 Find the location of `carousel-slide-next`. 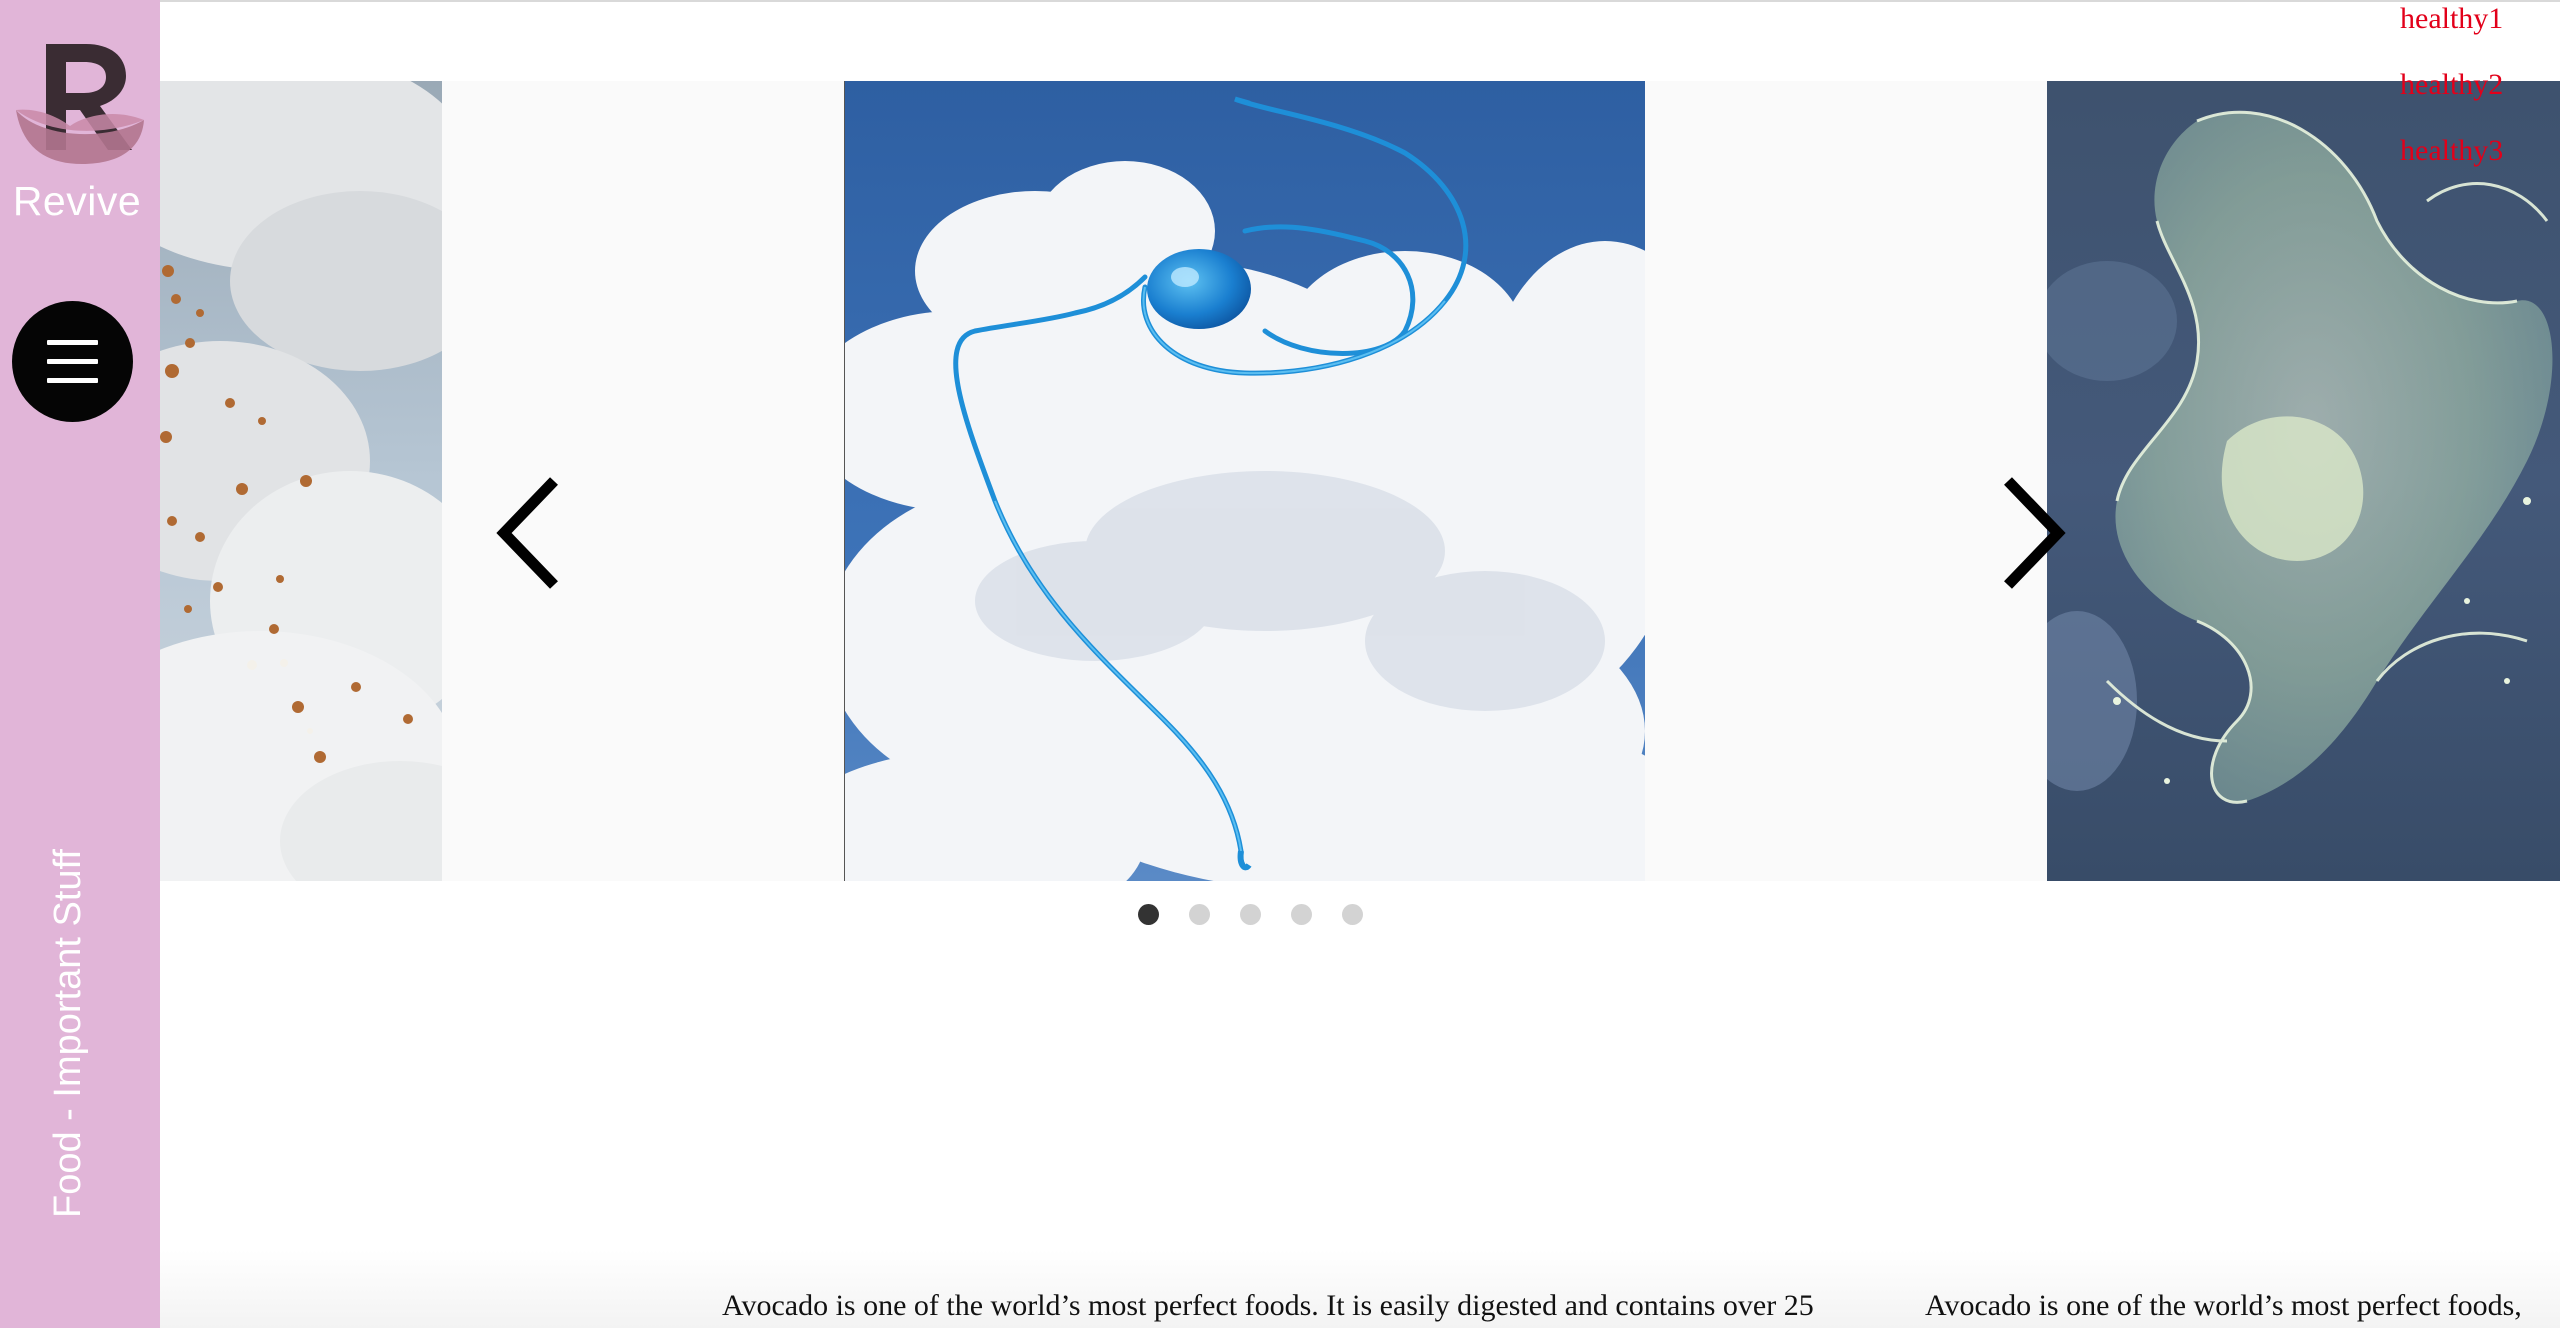

carousel-slide-next is located at coordinates (2303, 481).